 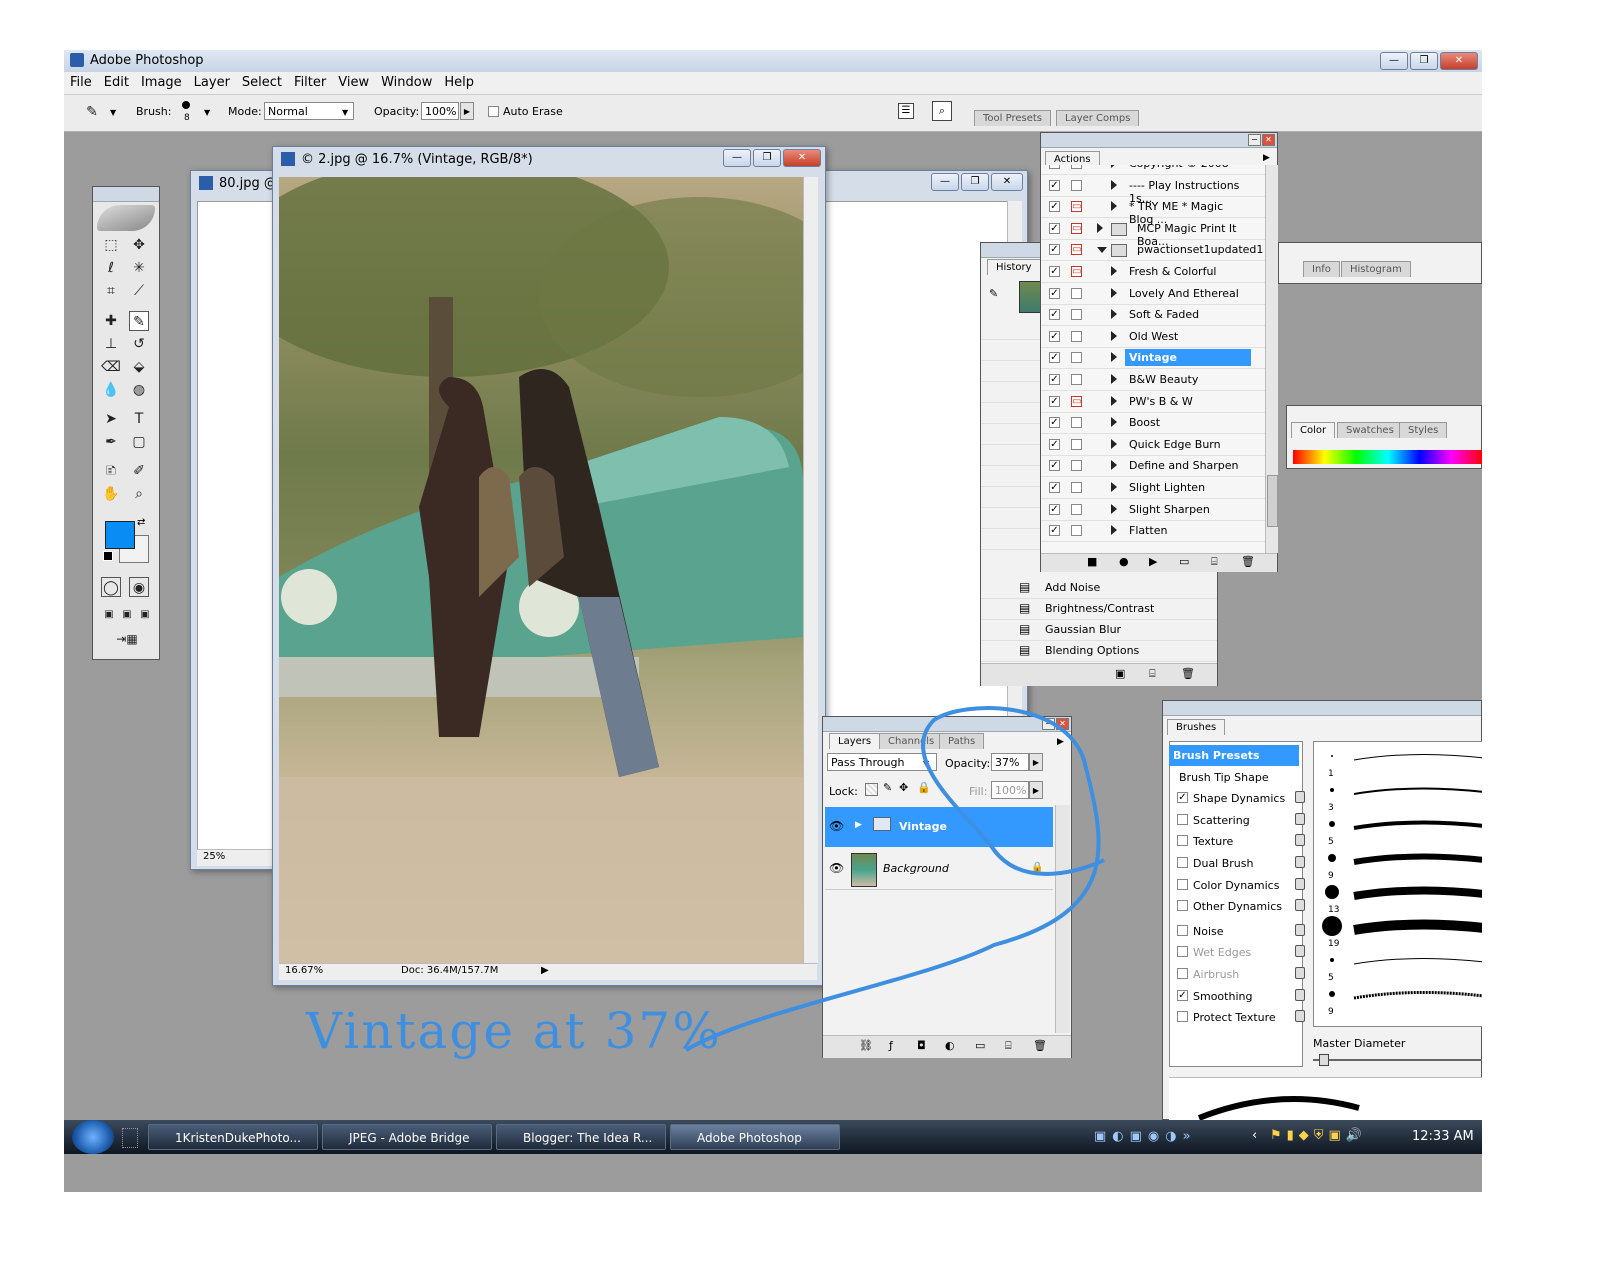 I want to click on start-button, so click(x=93, y=1137).